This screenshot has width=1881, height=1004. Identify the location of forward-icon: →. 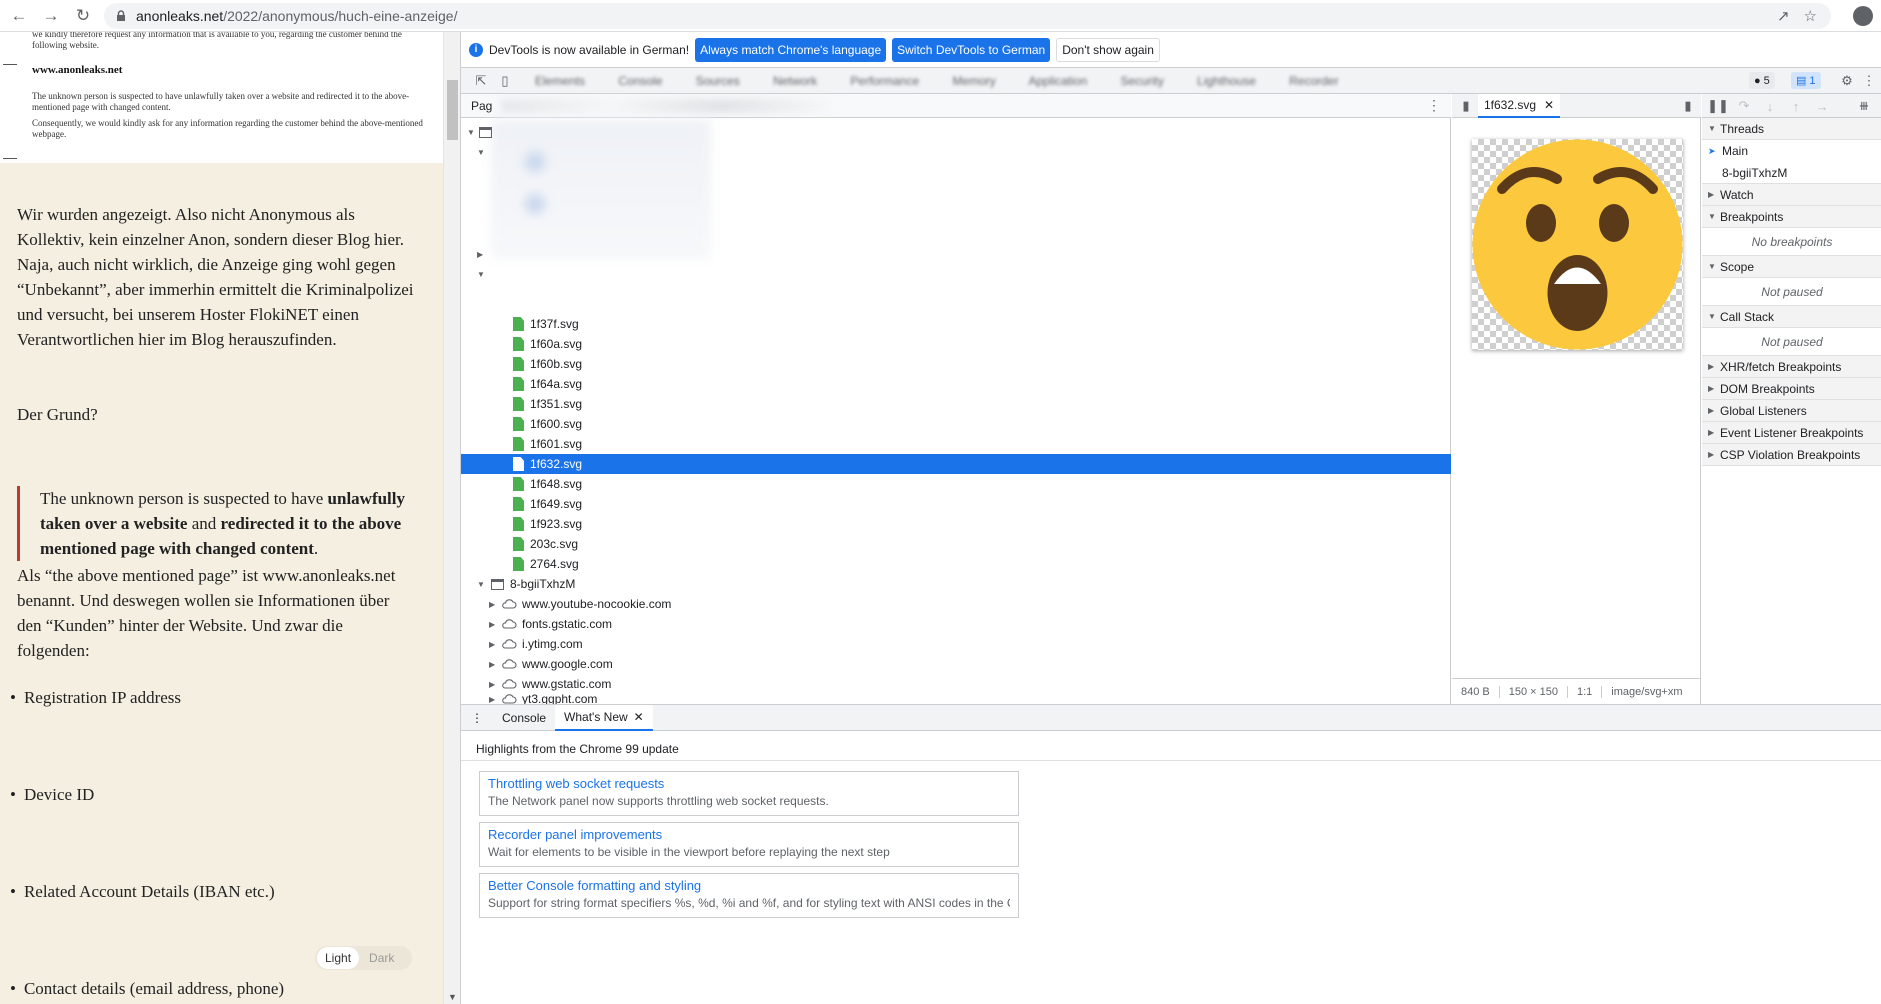
(51, 16).